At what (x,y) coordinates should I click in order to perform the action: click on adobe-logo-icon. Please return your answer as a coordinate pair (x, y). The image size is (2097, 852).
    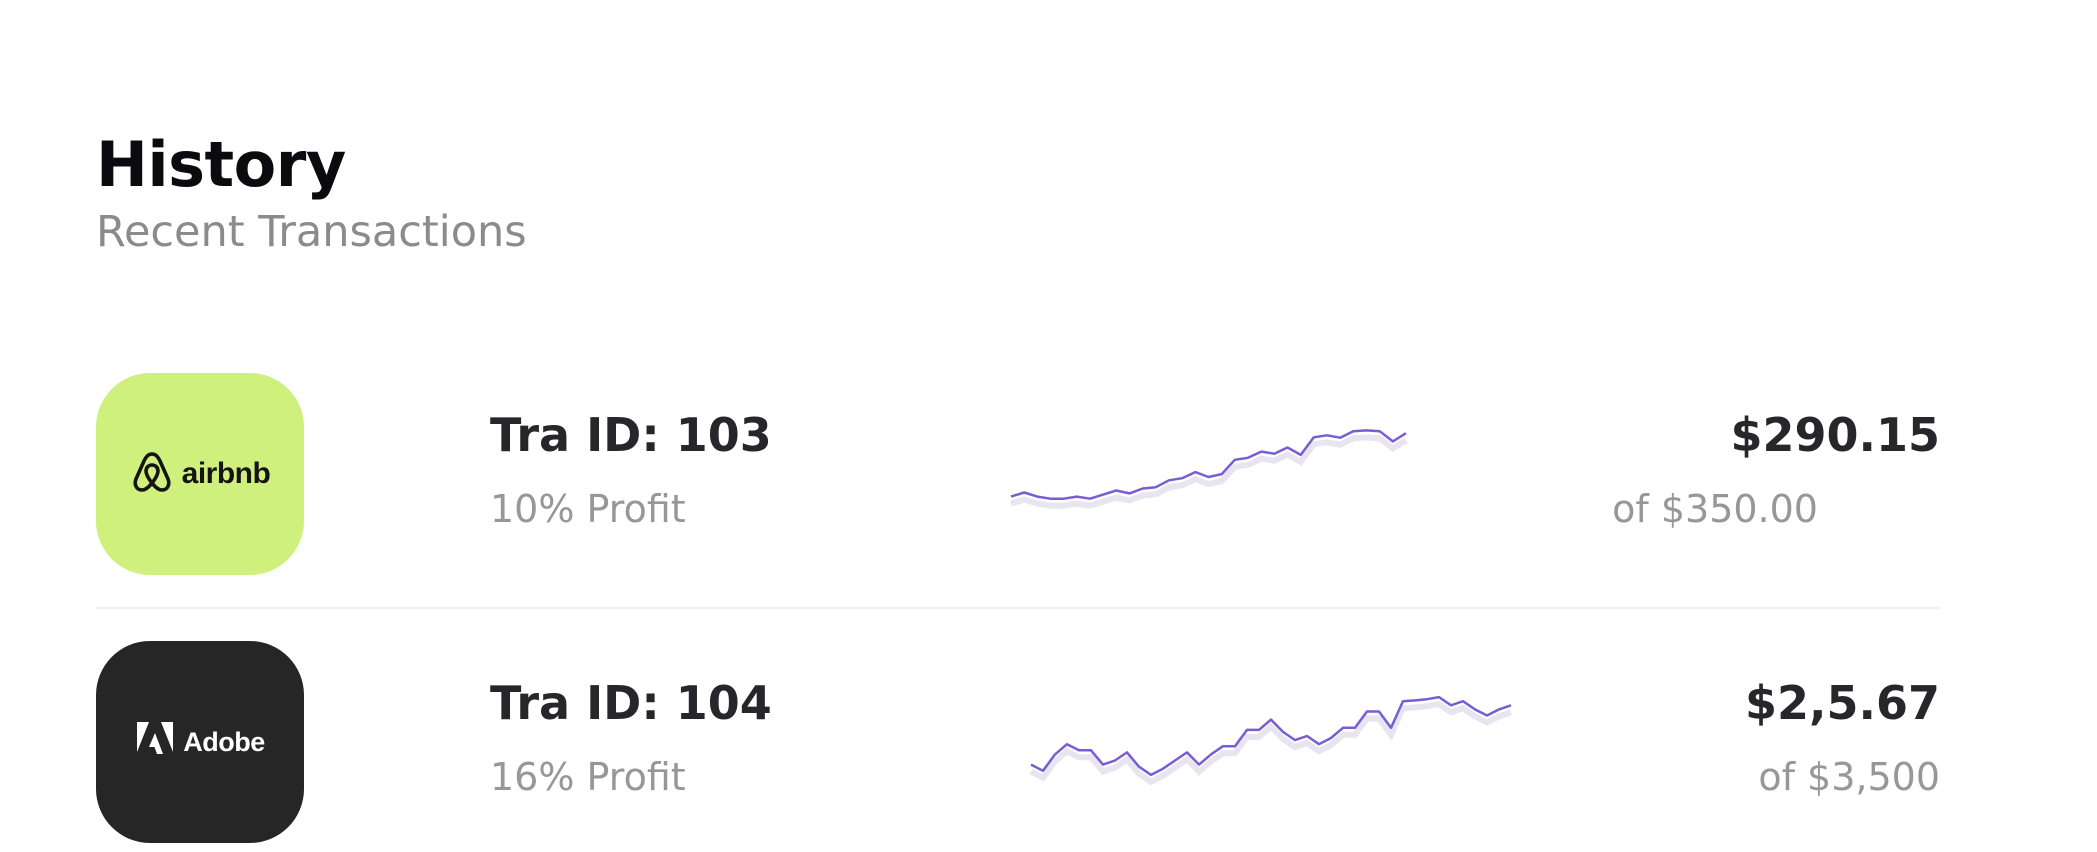
    Looking at the image, I should click on (155, 742).